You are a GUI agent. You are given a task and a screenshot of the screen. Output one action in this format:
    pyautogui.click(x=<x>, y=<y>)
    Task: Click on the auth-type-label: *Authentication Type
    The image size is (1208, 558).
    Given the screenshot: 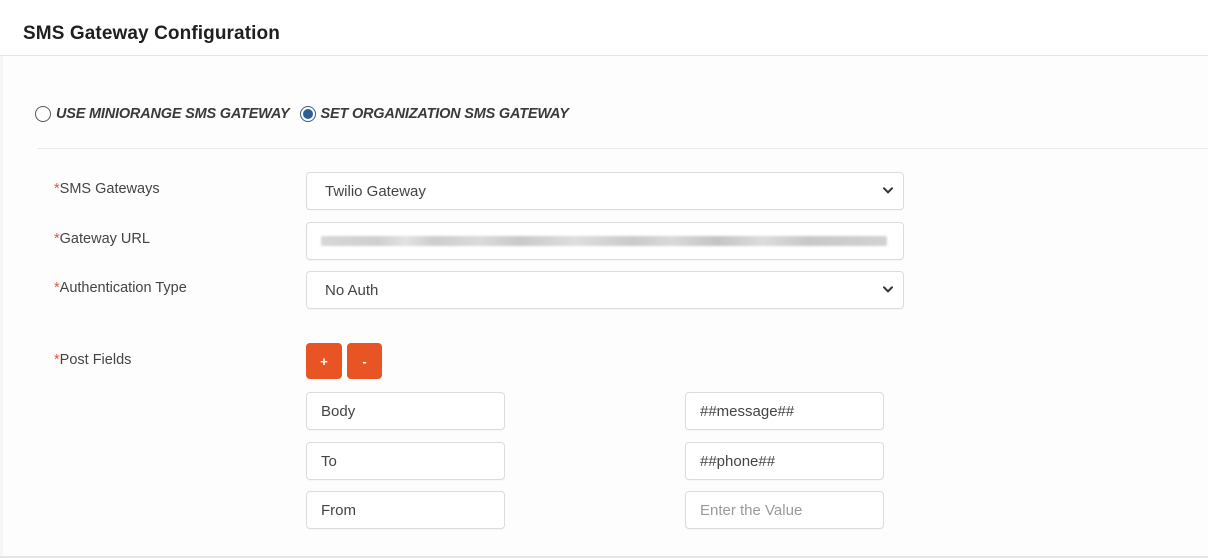 What is the action you would take?
    pyautogui.click(x=120, y=288)
    